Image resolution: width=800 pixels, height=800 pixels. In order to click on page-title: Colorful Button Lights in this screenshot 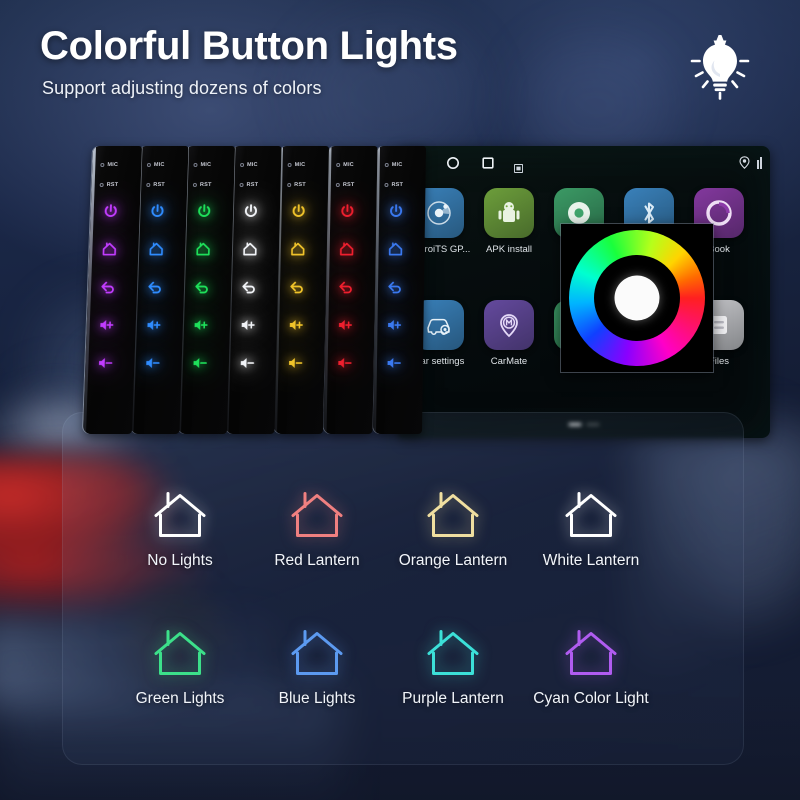, I will do `click(249, 46)`.